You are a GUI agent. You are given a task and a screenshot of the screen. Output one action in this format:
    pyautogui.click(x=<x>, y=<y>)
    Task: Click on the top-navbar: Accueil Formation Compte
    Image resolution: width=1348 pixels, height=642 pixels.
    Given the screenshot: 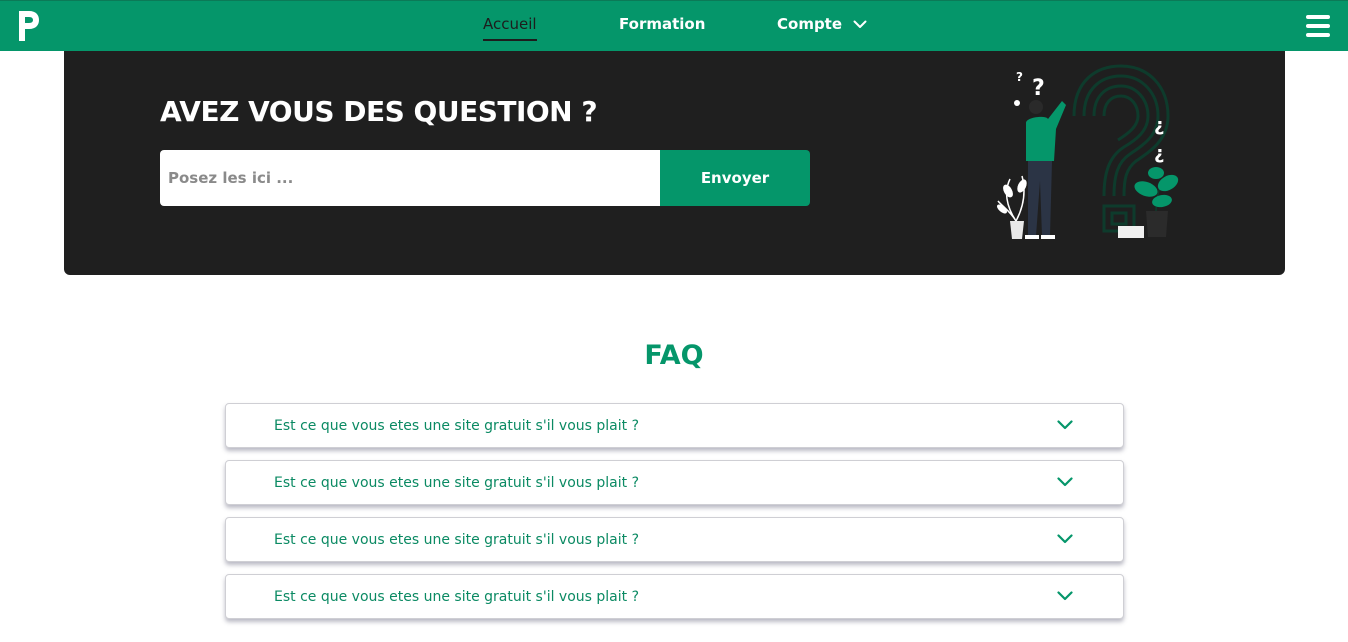 What is the action you would take?
    pyautogui.click(x=674, y=25)
    